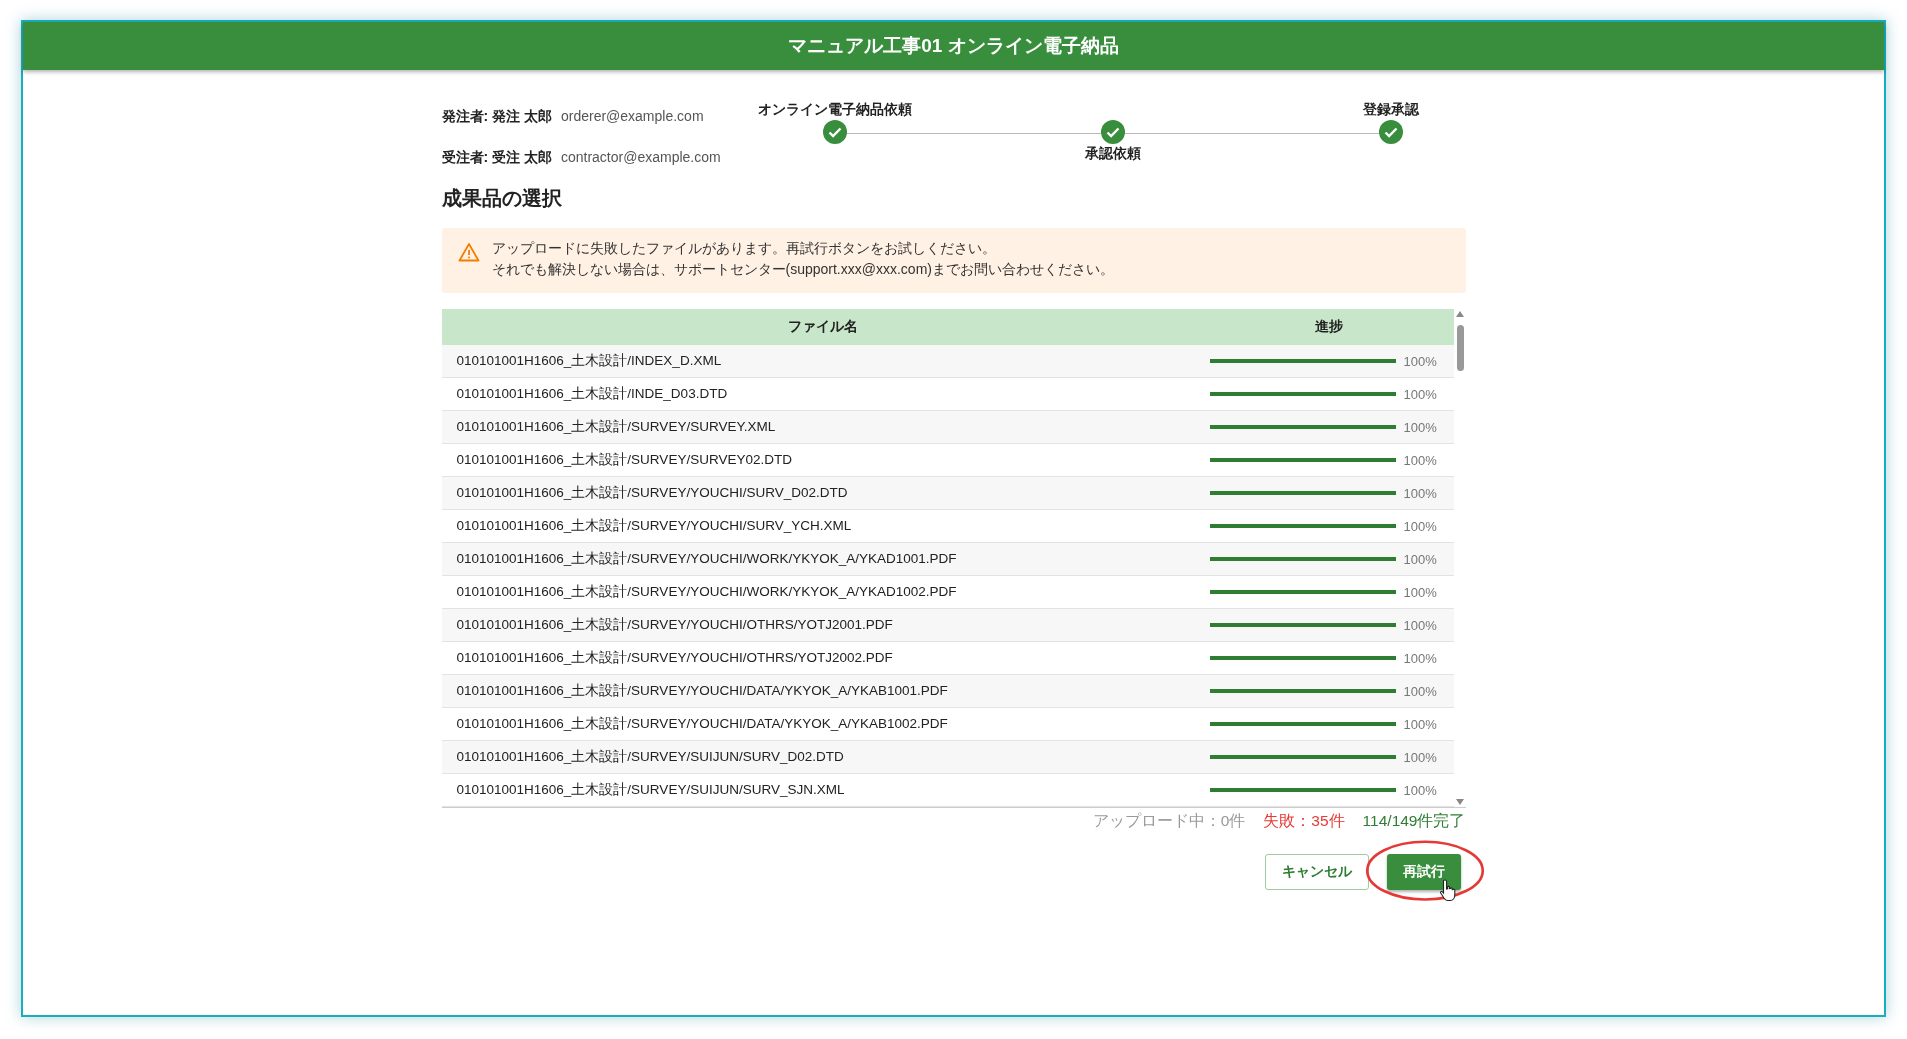 This screenshot has height=1039, width=1907. Describe the element at coordinates (953, 46) in the screenshot. I see `window-title: マニュアル工事01 オンライン電子納品` at that location.